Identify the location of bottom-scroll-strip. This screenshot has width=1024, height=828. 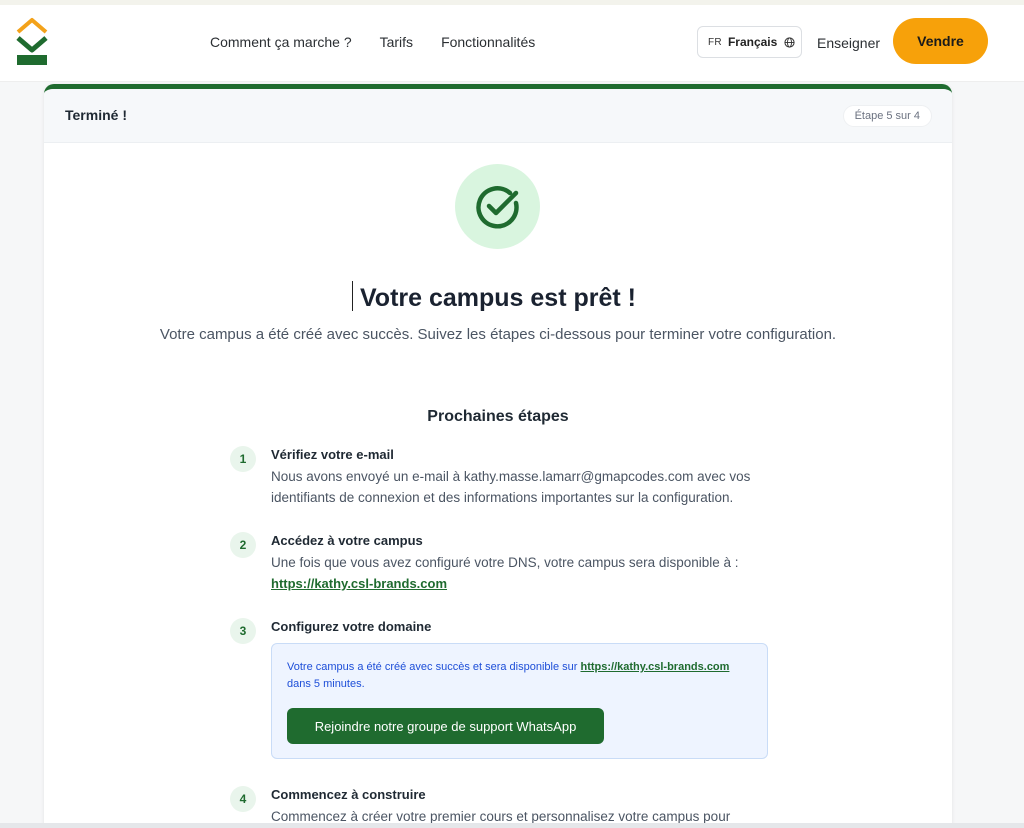
(512, 825).